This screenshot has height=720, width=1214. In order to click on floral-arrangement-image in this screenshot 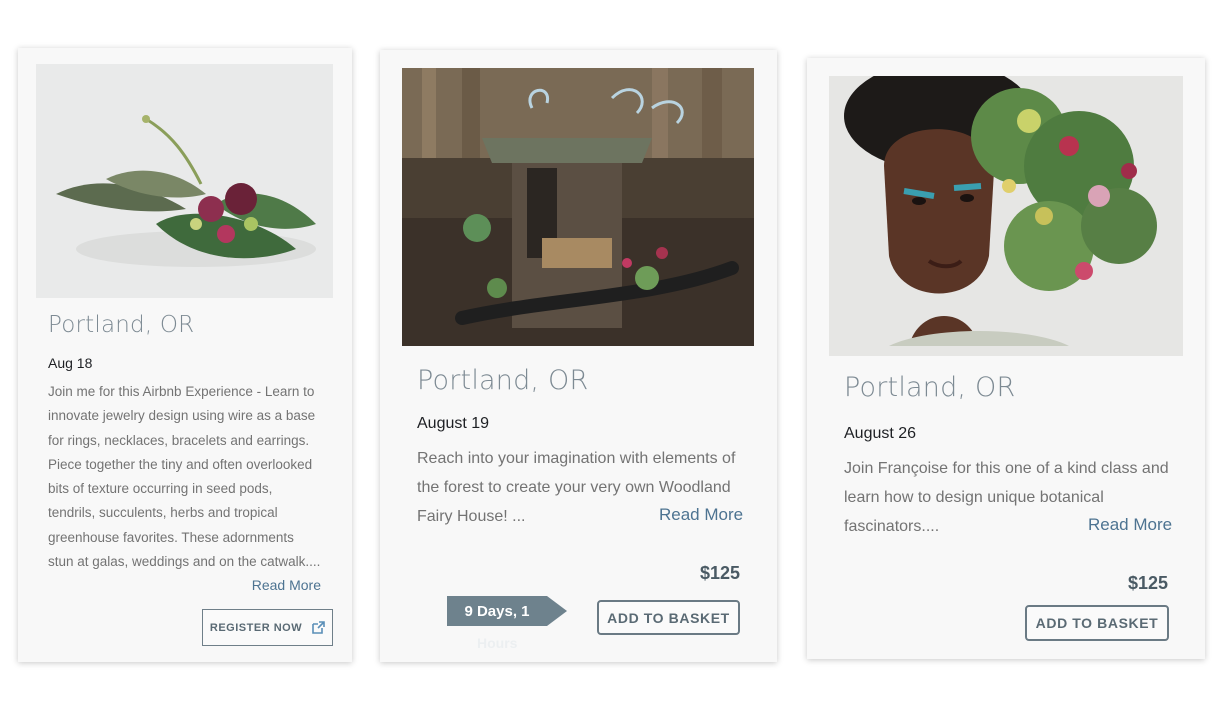, I will do `click(184, 181)`.